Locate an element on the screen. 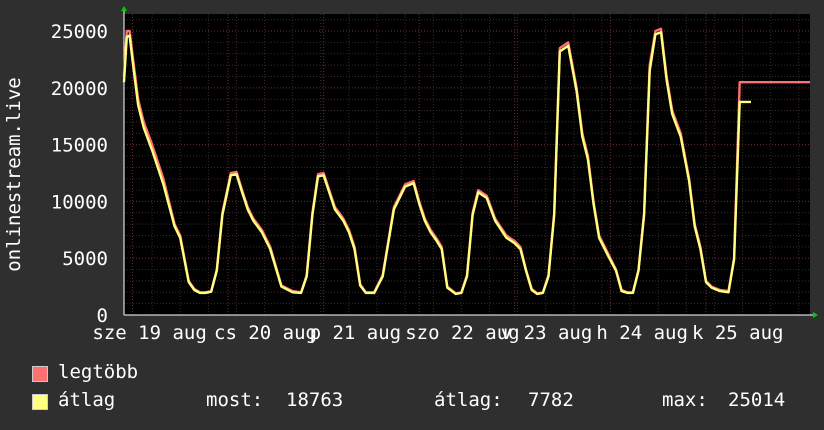  stat-max-label: max: is located at coordinates (685, 400).